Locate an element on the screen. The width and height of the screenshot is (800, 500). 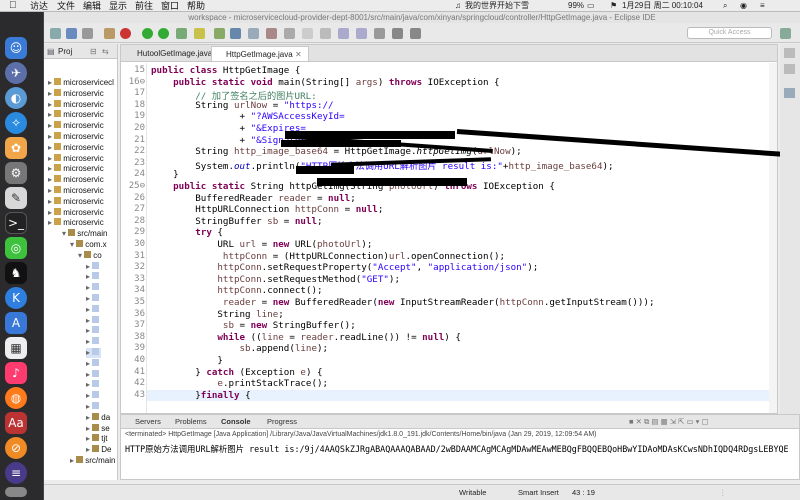
terminal-icon: >_ is located at coordinates (16, 223).